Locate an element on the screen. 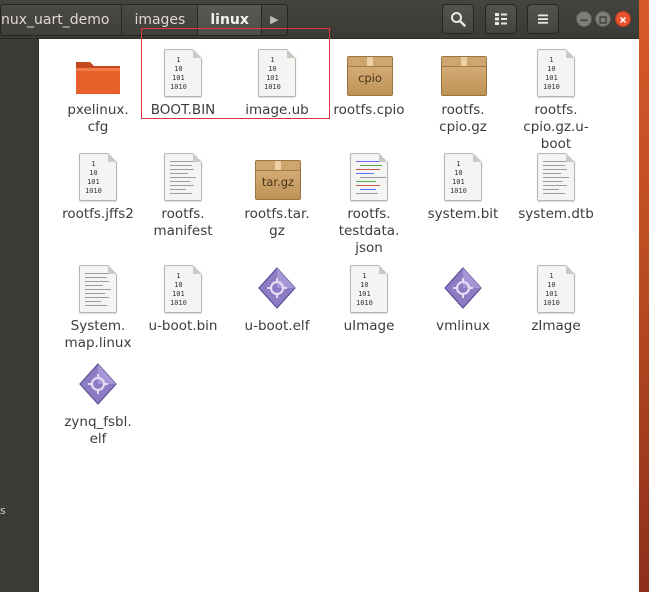 The image size is (649, 592). file-name: system.dtb is located at coordinates (556, 214).